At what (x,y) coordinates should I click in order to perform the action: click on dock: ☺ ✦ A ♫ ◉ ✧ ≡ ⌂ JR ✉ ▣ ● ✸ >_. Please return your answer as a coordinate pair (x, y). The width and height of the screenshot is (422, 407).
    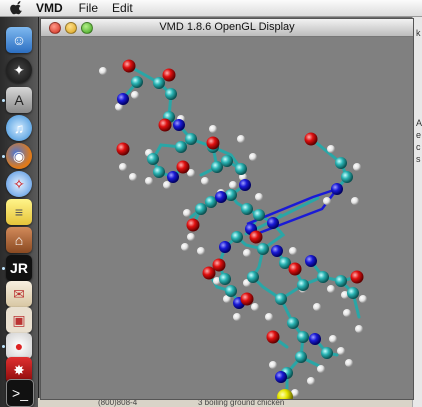
    Looking at the image, I should click on (19, 212).